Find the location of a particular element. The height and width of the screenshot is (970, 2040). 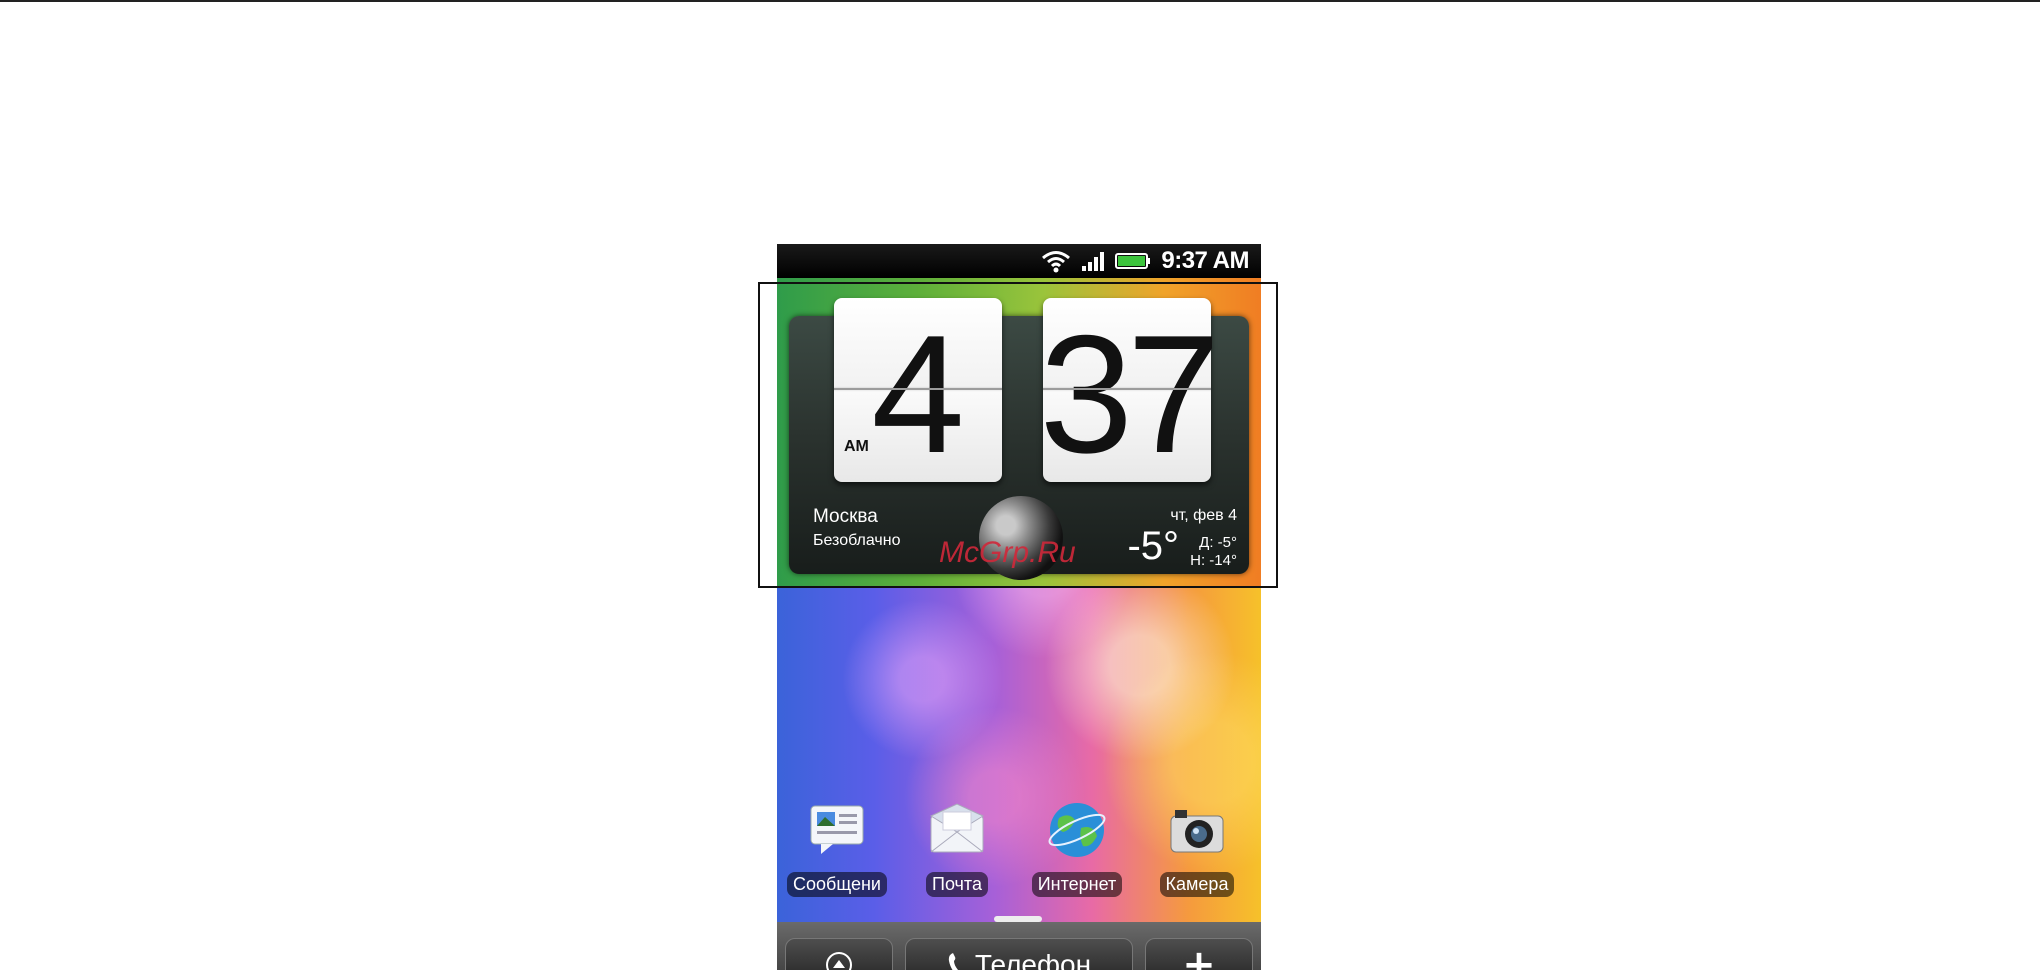

signal-icon is located at coordinates (1093, 261).